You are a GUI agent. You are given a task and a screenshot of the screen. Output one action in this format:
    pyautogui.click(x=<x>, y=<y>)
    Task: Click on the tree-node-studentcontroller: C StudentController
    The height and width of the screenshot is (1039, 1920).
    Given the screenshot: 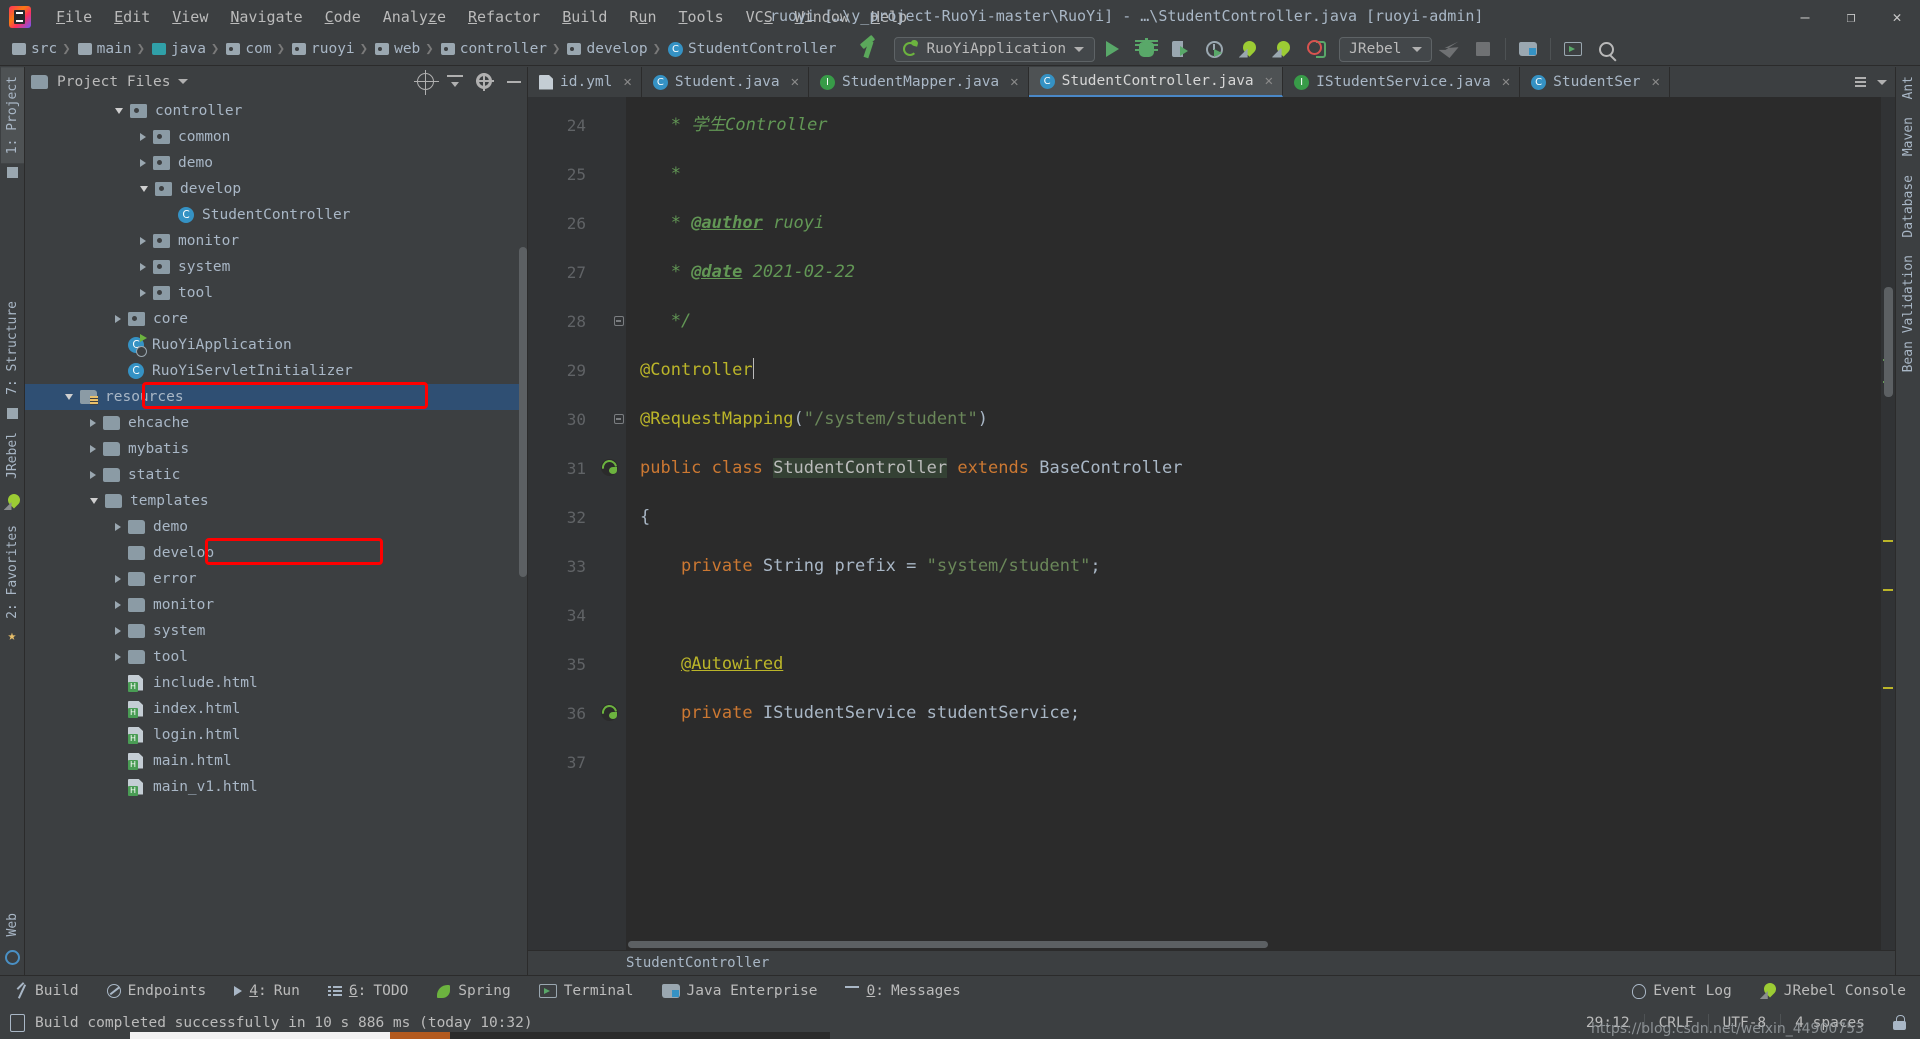 What is the action you would take?
    pyautogui.click(x=276, y=215)
    